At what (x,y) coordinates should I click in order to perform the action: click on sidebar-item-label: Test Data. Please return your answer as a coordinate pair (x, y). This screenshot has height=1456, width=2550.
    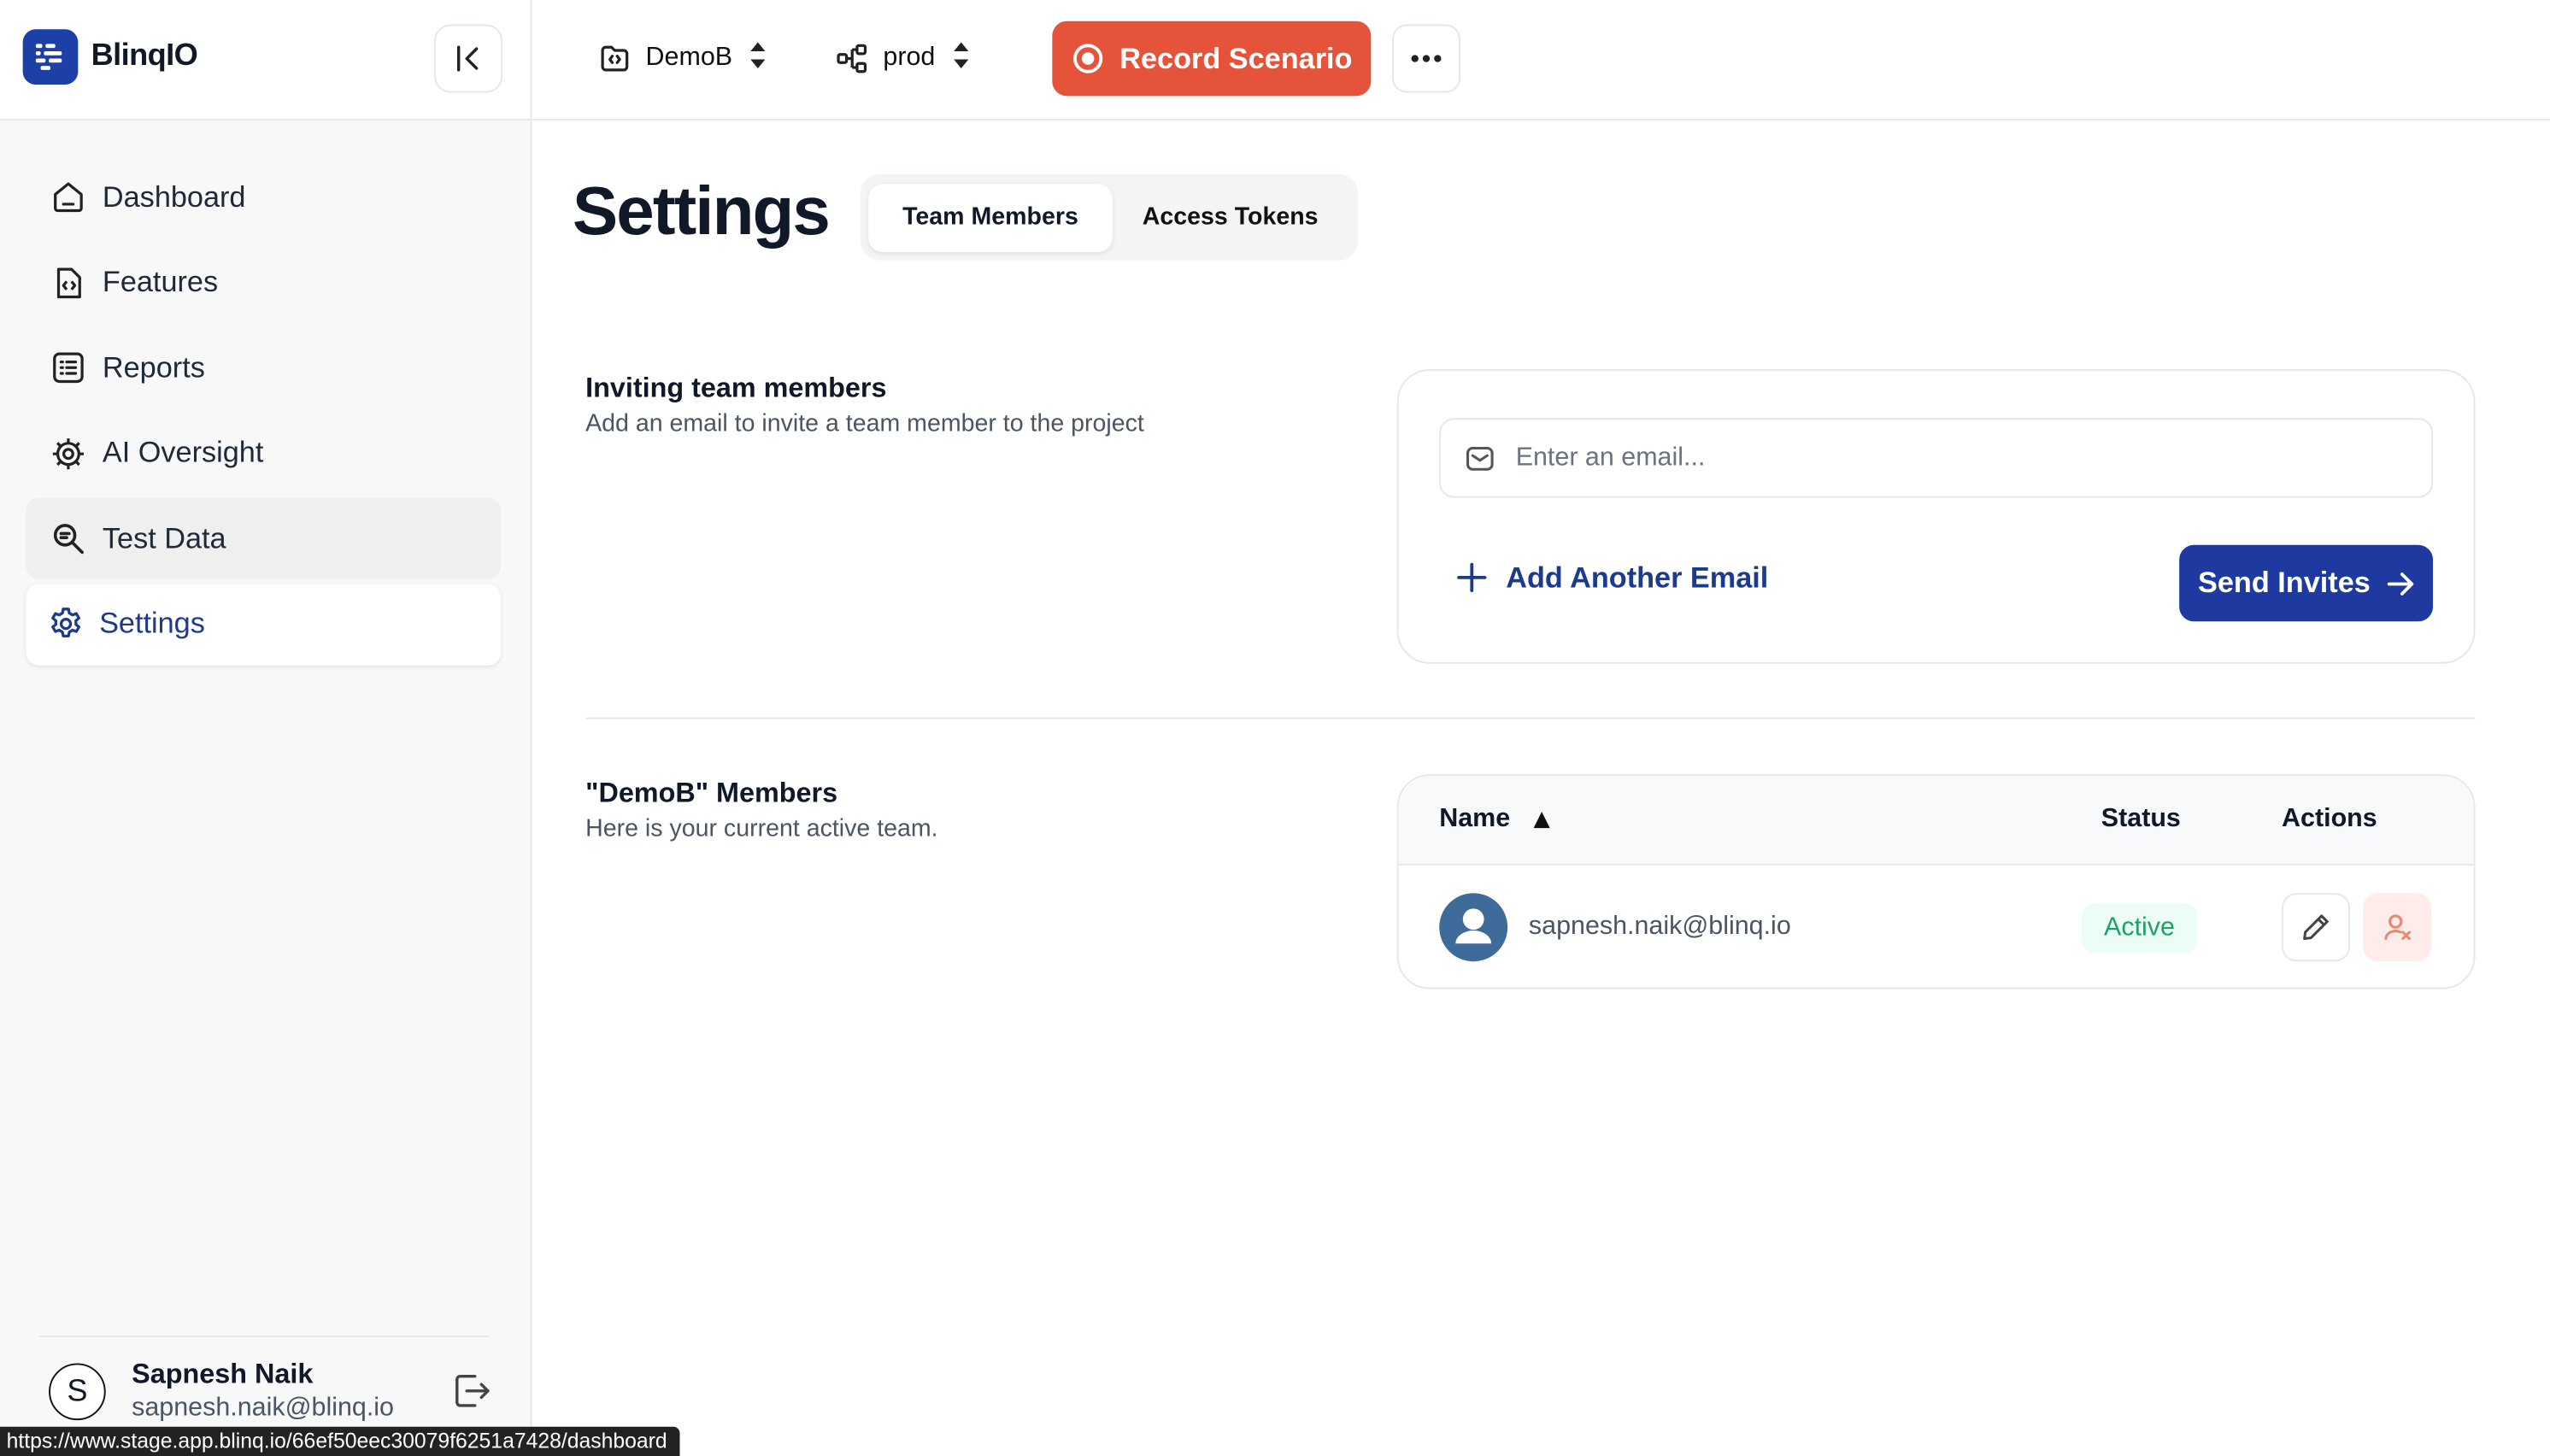
    Looking at the image, I should click on (164, 538).